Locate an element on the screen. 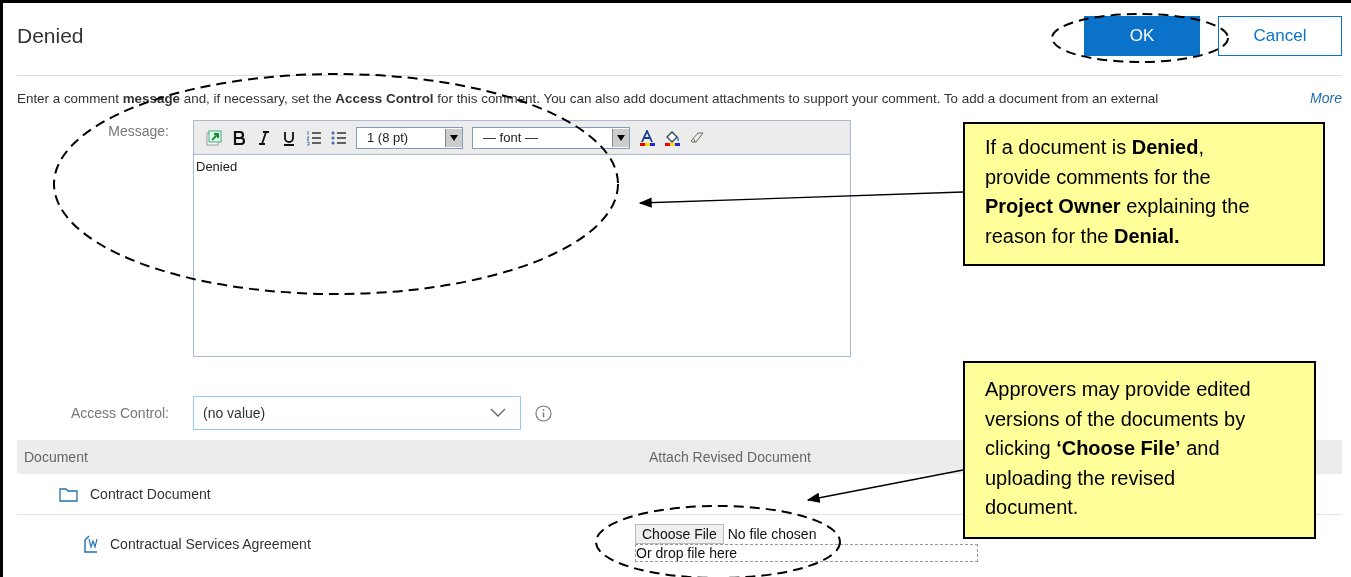  bold-icon is located at coordinates (239, 137).